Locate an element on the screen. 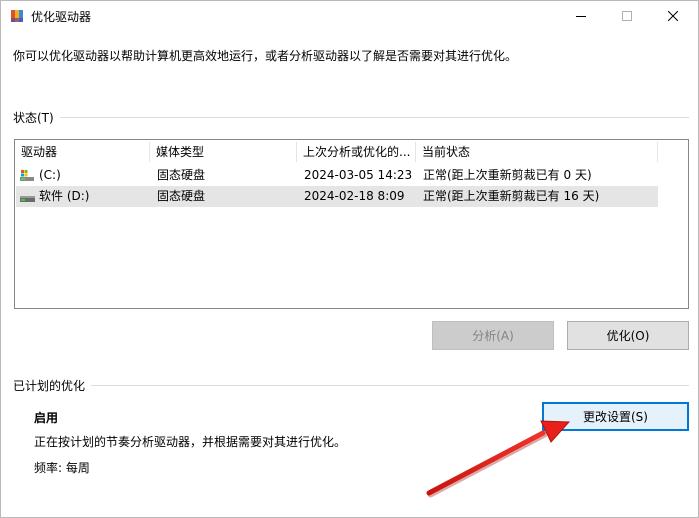 This screenshot has width=699, height=518. minimize-button is located at coordinates (581, 16).